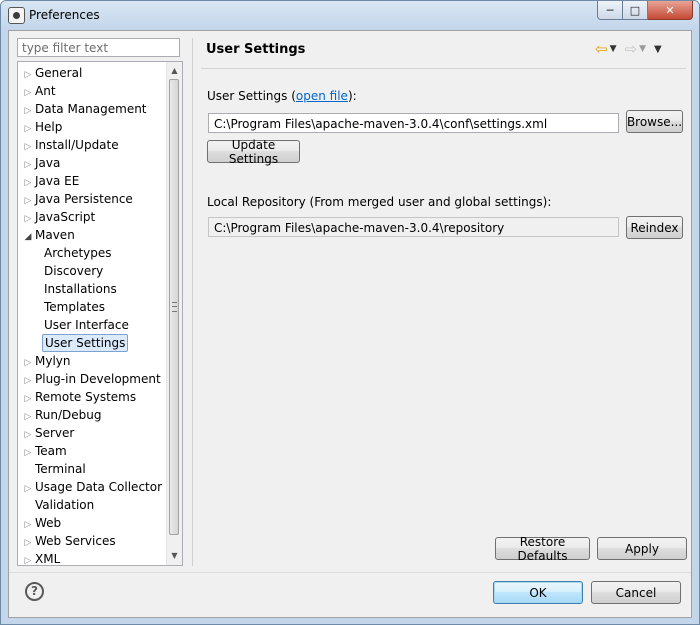 The width and height of the screenshot is (700, 625). I want to click on filter-input, so click(98, 47).